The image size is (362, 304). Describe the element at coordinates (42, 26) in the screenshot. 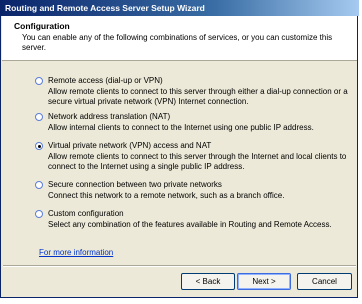

I see `page-title: Configuration` at that location.